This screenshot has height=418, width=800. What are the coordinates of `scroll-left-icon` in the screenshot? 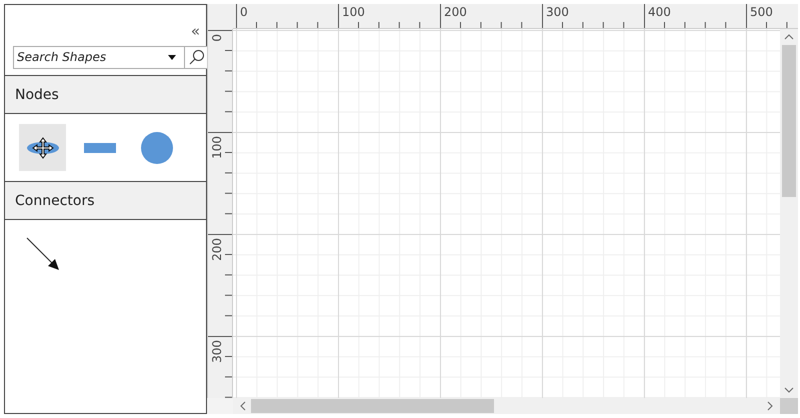 It's located at (243, 406).